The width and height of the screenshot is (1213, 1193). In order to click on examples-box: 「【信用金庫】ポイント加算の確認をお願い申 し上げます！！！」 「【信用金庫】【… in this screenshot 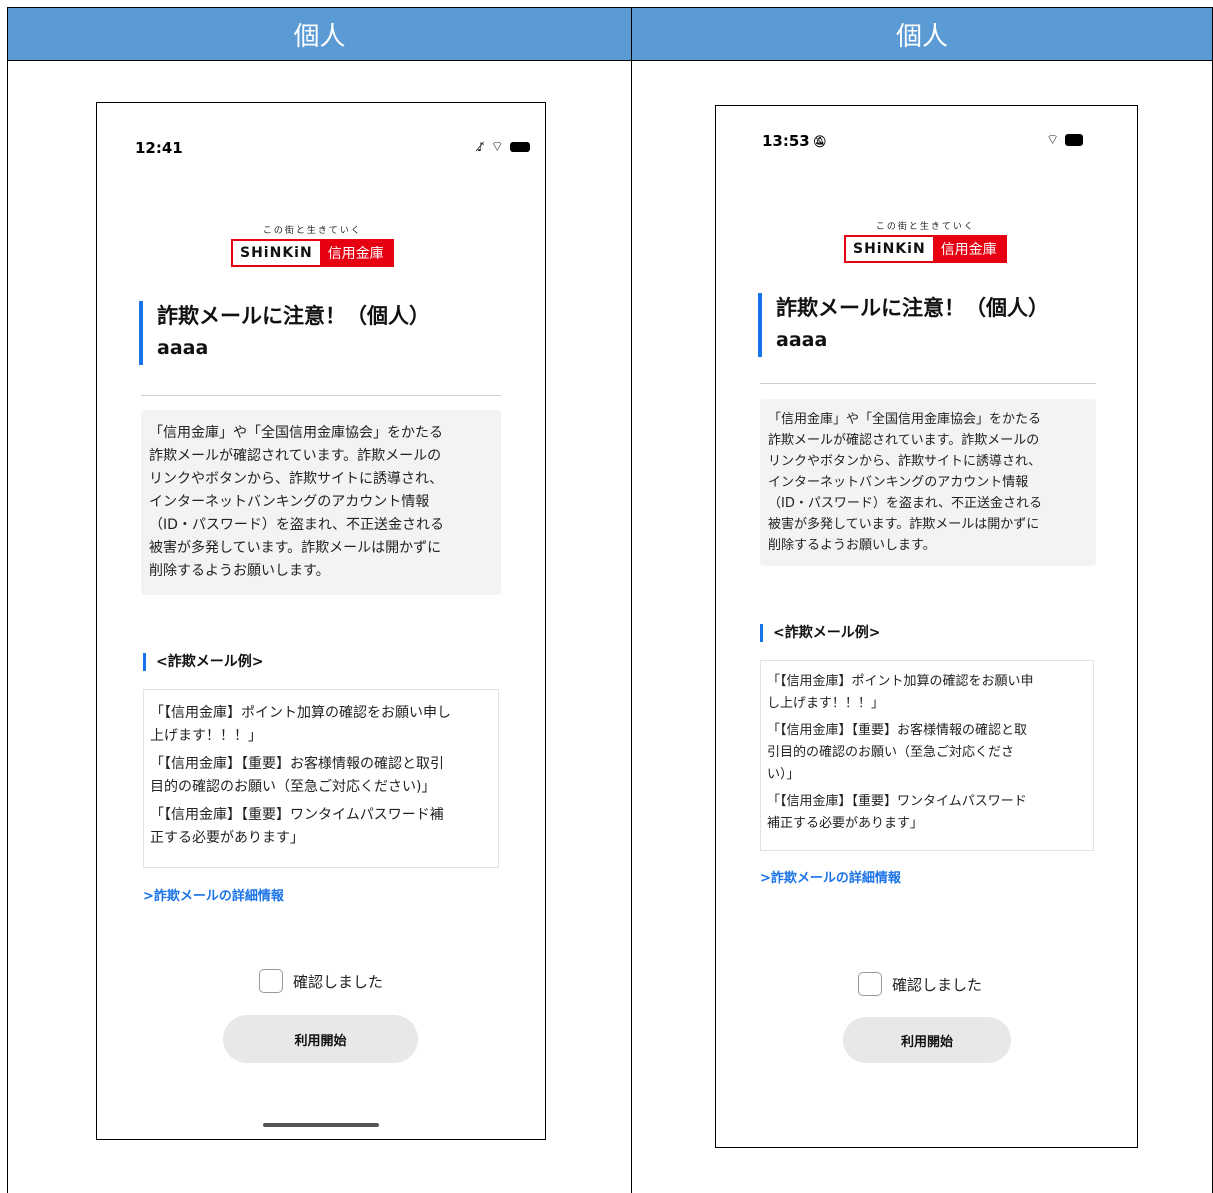, I will do `click(927, 755)`.